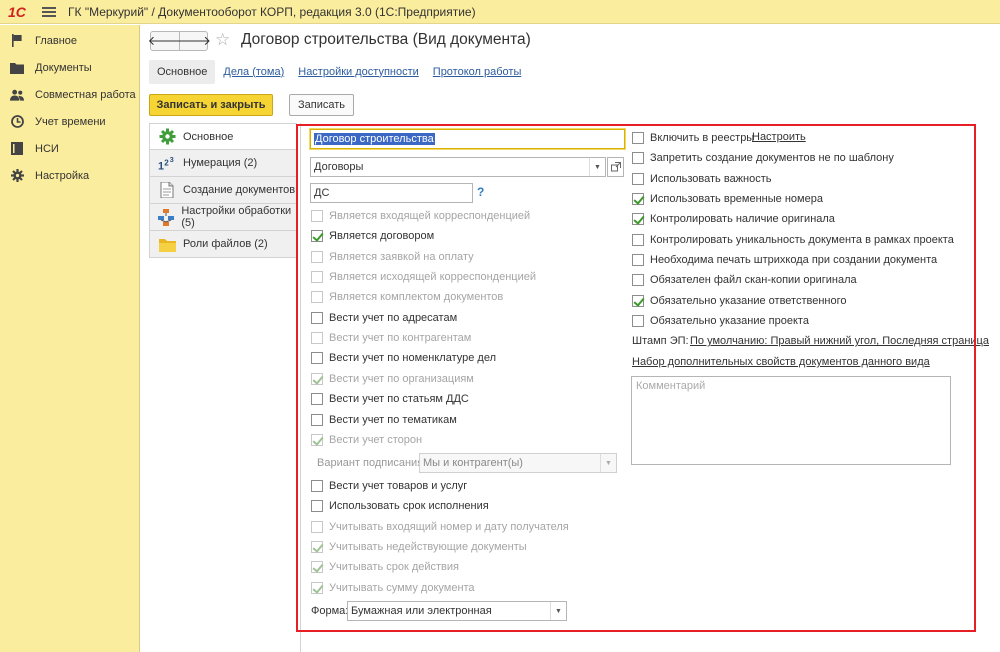  What do you see at coordinates (167, 137) in the screenshot?
I see `gear-green-icon` at bounding box center [167, 137].